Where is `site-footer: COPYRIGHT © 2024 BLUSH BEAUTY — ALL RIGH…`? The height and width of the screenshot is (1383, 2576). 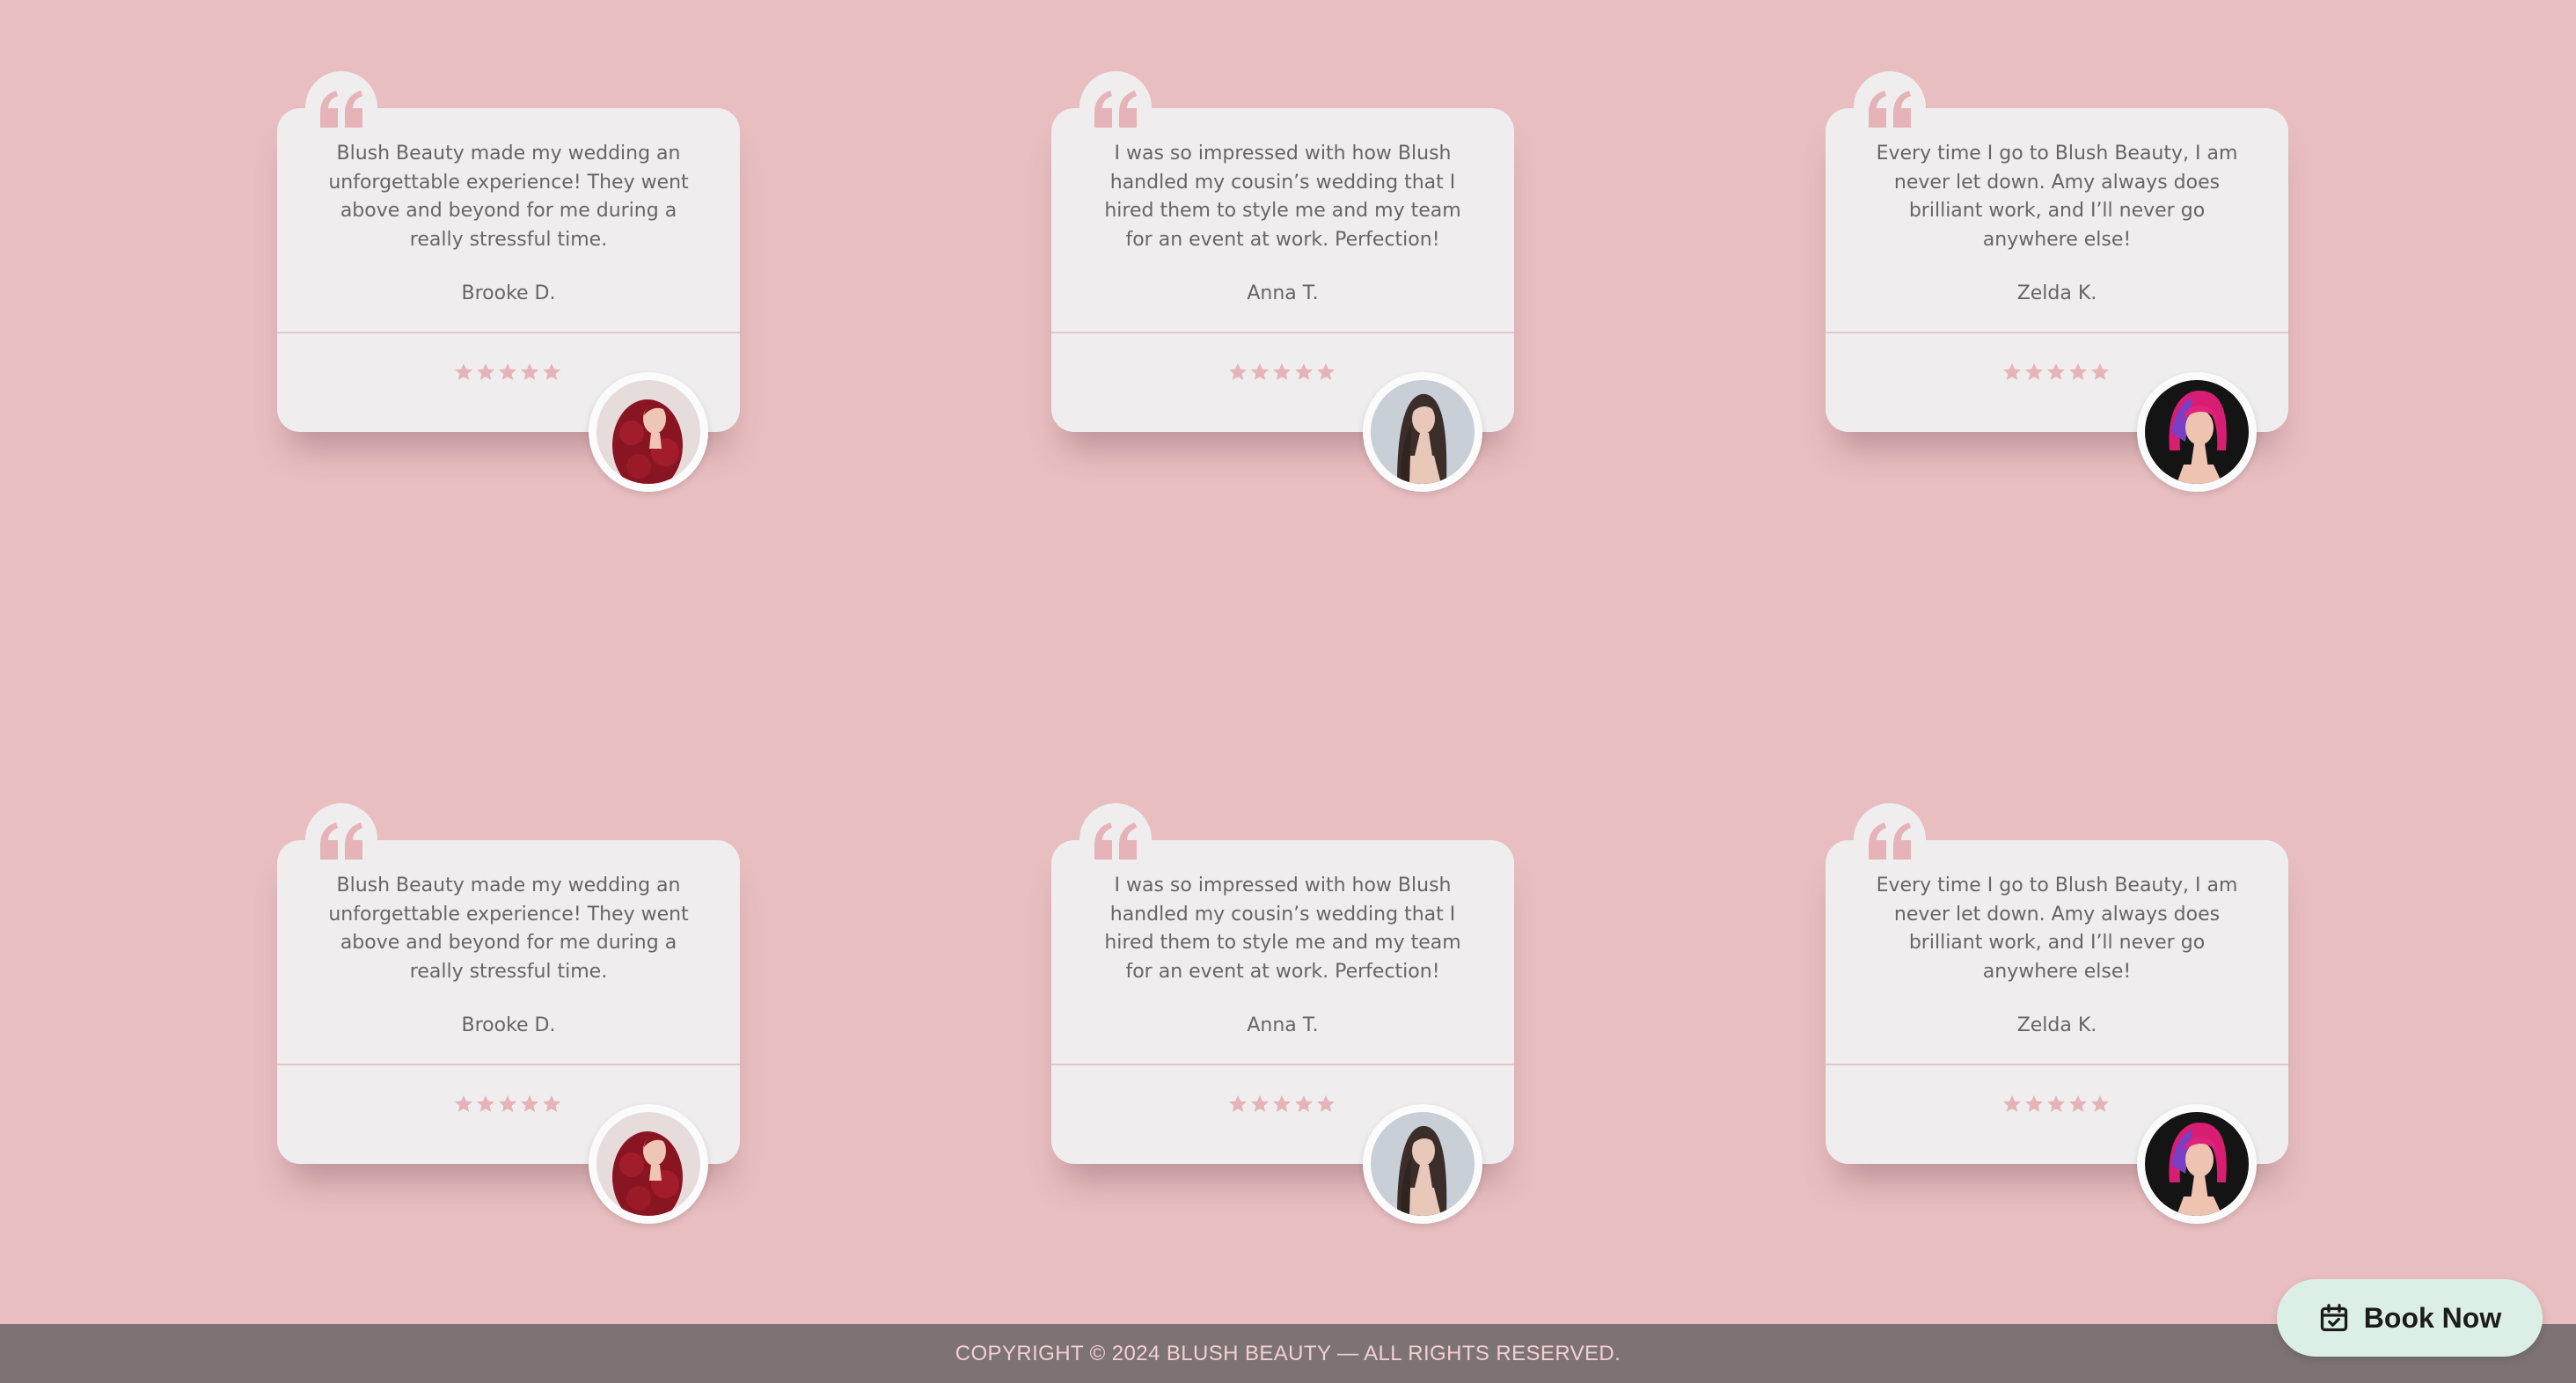 site-footer: COPYRIGHT © 2024 BLUSH BEAUTY — ALL RIGH… is located at coordinates (1288, 1353).